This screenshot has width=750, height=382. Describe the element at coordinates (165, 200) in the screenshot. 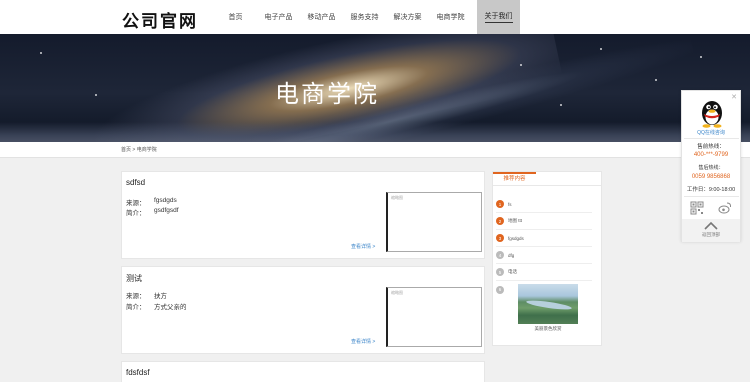

I see `source-value: fgsdgds` at that location.